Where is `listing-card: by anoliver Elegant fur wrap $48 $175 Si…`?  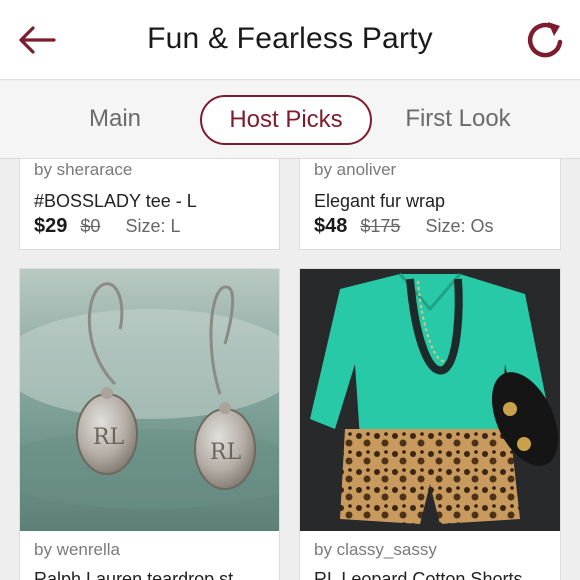 listing-card: by anoliver Elegant fur wrap $48 $175 Si… is located at coordinates (430, 204).